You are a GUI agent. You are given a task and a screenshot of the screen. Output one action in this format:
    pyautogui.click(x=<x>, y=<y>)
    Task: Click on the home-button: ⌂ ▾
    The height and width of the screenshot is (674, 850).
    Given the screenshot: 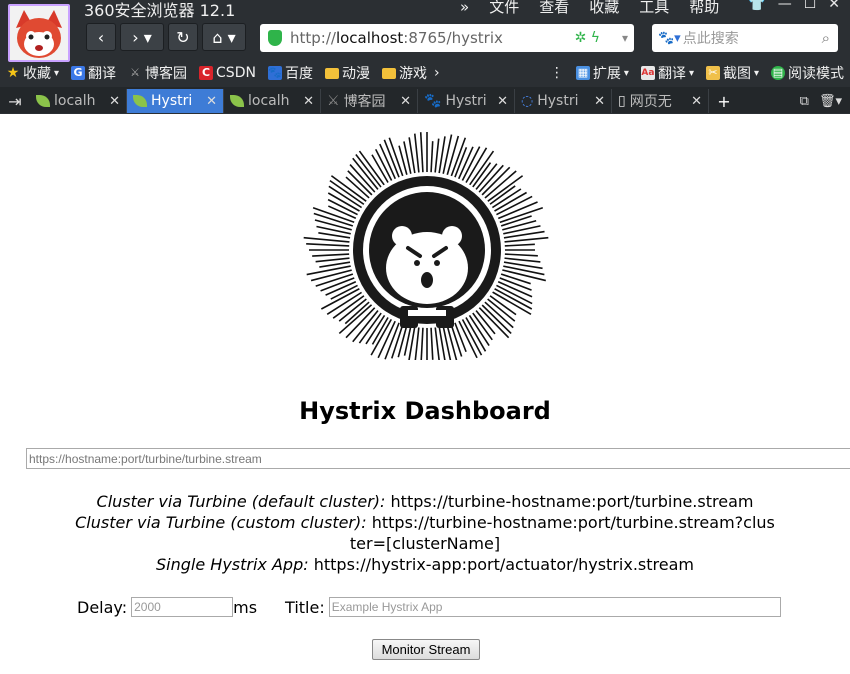 What is the action you would take?
    pyautogui.click(x=224, y=37)
    